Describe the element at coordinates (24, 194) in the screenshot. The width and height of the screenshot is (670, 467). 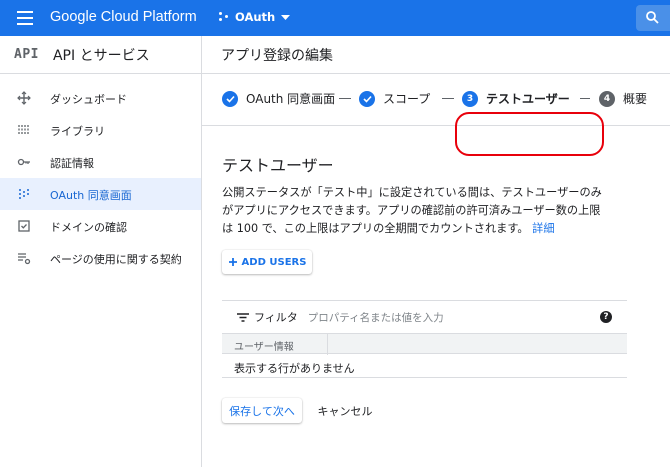
I see `consent-icon` at that location.